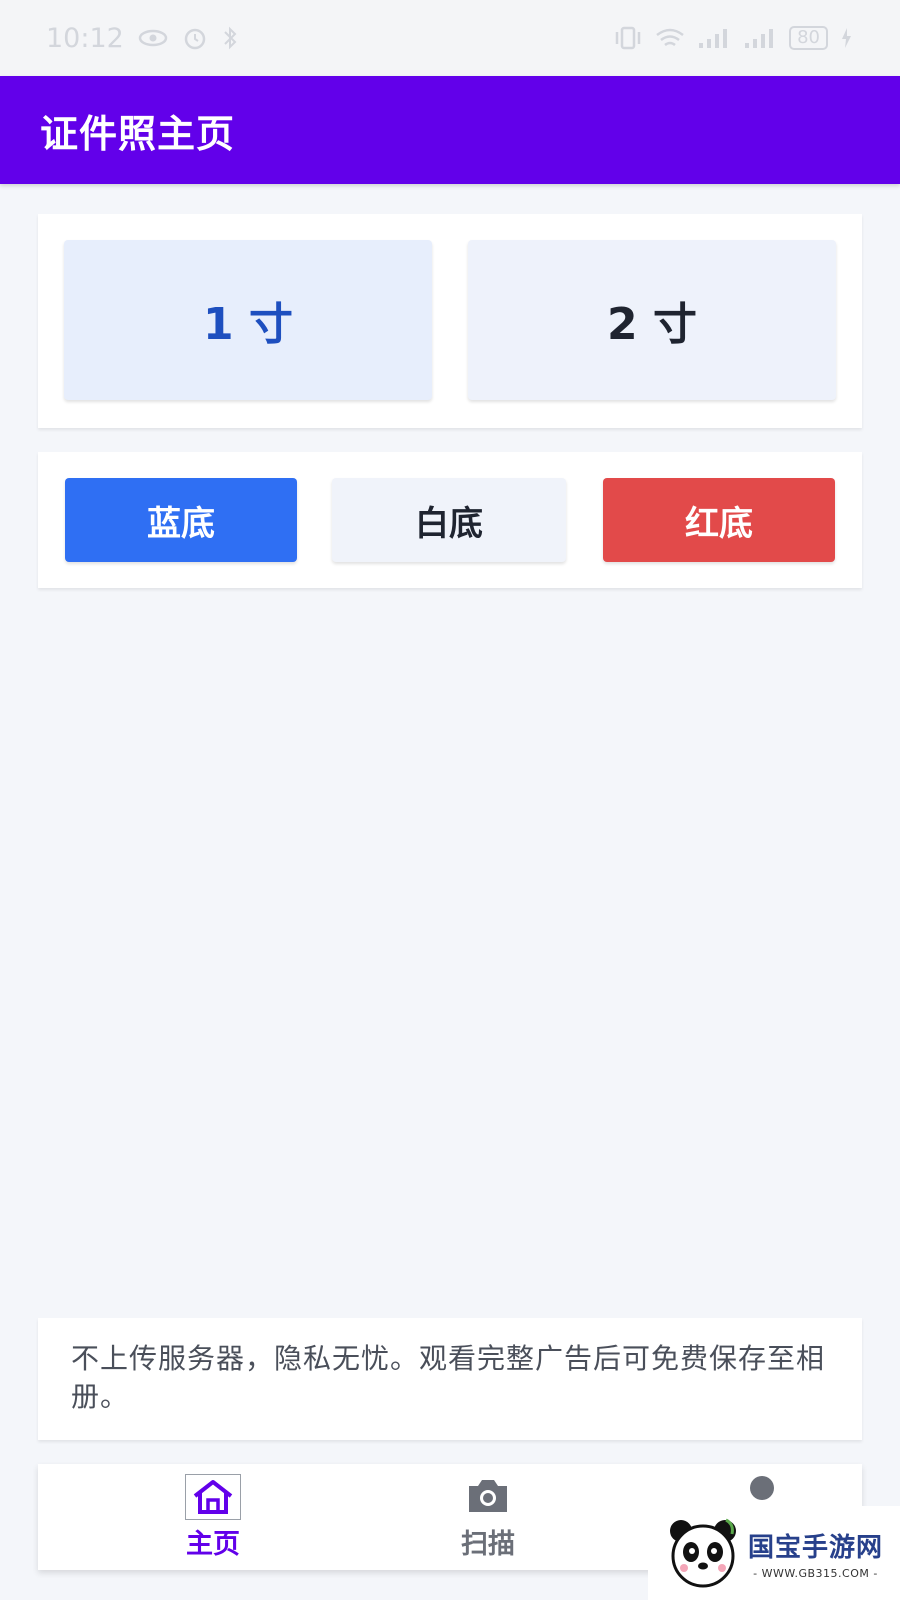  What do you see at coordinates (153, 38) in the screenshot?
I see `eye-icon` at bounding box center [153, 38].